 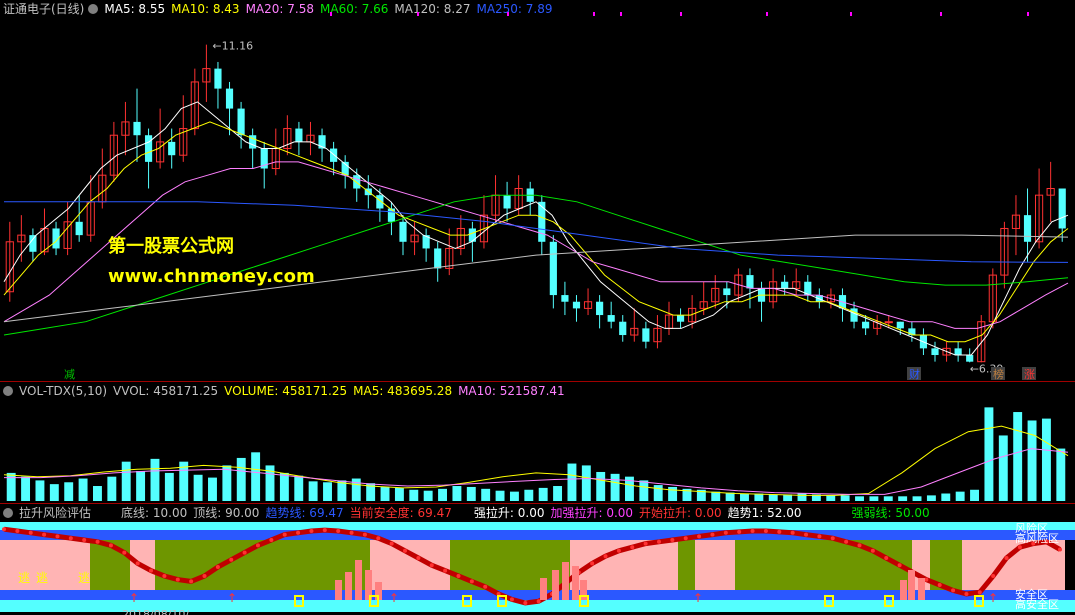 I want to click on vol-ma-line-ma5, so click(x=536, y=460).